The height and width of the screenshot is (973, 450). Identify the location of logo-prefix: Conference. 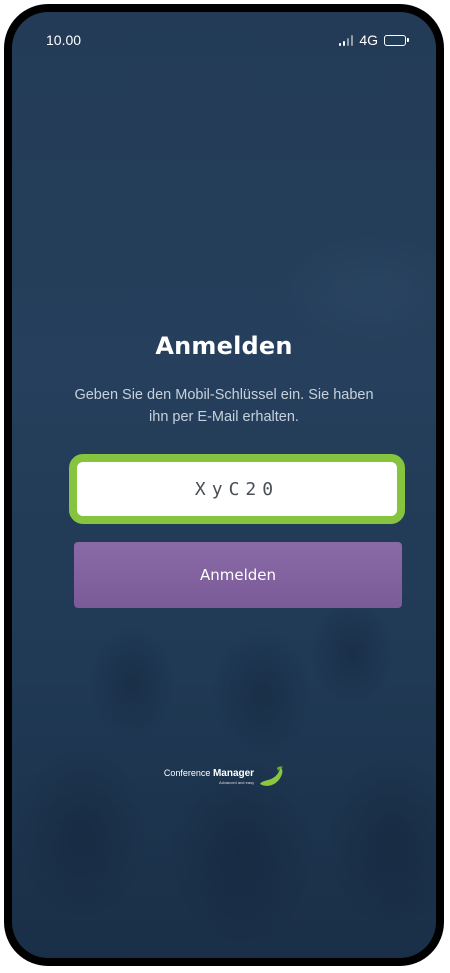
(187, 773).